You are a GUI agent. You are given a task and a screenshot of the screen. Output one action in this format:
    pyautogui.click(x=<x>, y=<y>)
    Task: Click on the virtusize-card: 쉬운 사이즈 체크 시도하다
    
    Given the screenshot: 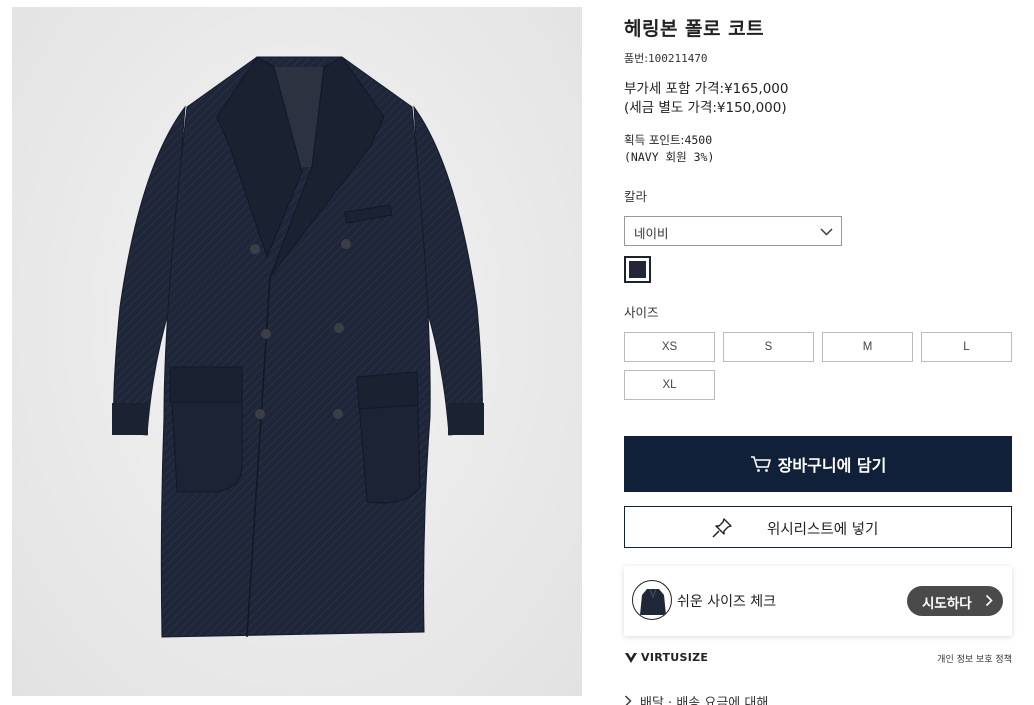 What is the action you would take?
    pyautogui.click(x=818, y=601)
    